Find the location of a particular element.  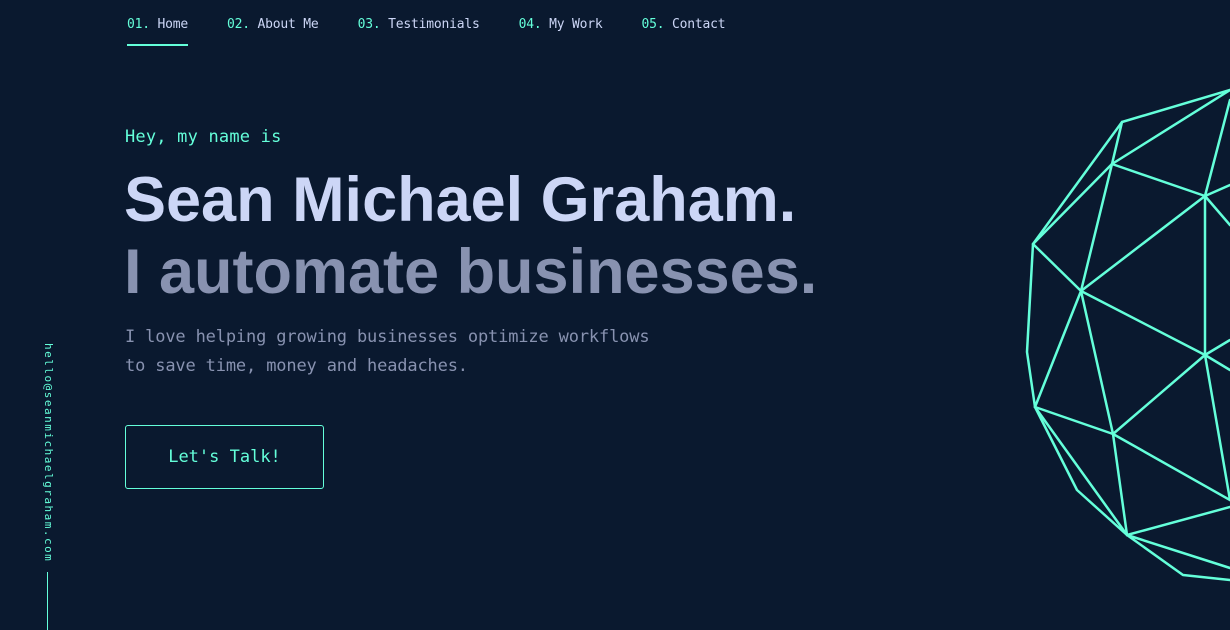

nav-item-my-work: 04. My Work is located at coordinates (561, 23).